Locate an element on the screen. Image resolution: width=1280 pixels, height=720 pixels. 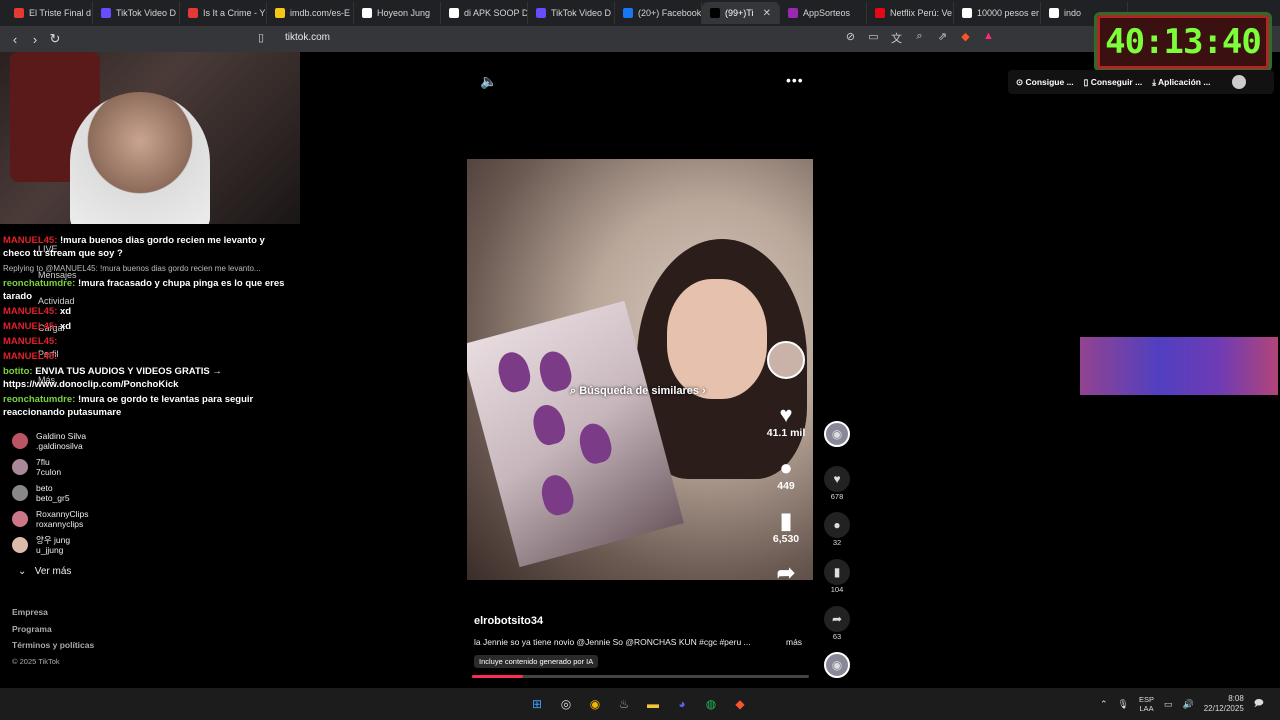
forward-icon: › is located at coordinates (35, 39).